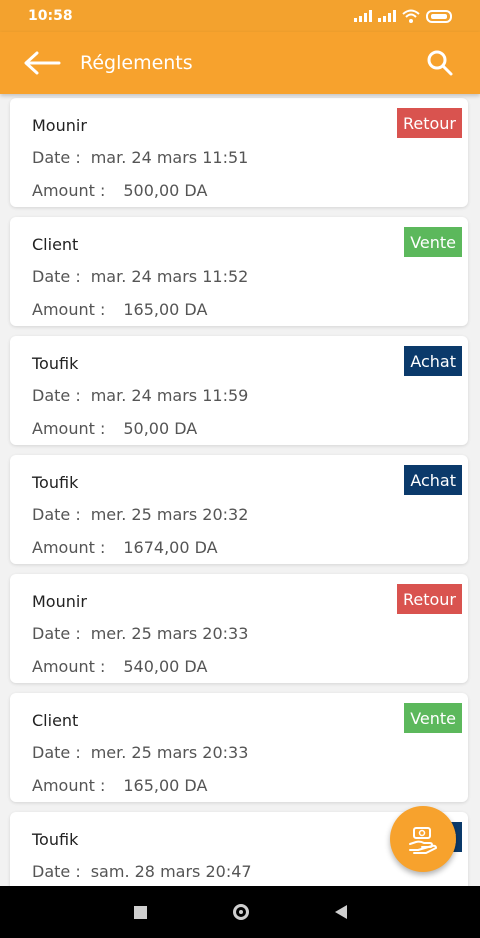 This screenshot has width=480, height=938. I want to click on page-title: Réglements, so click(136, 63).